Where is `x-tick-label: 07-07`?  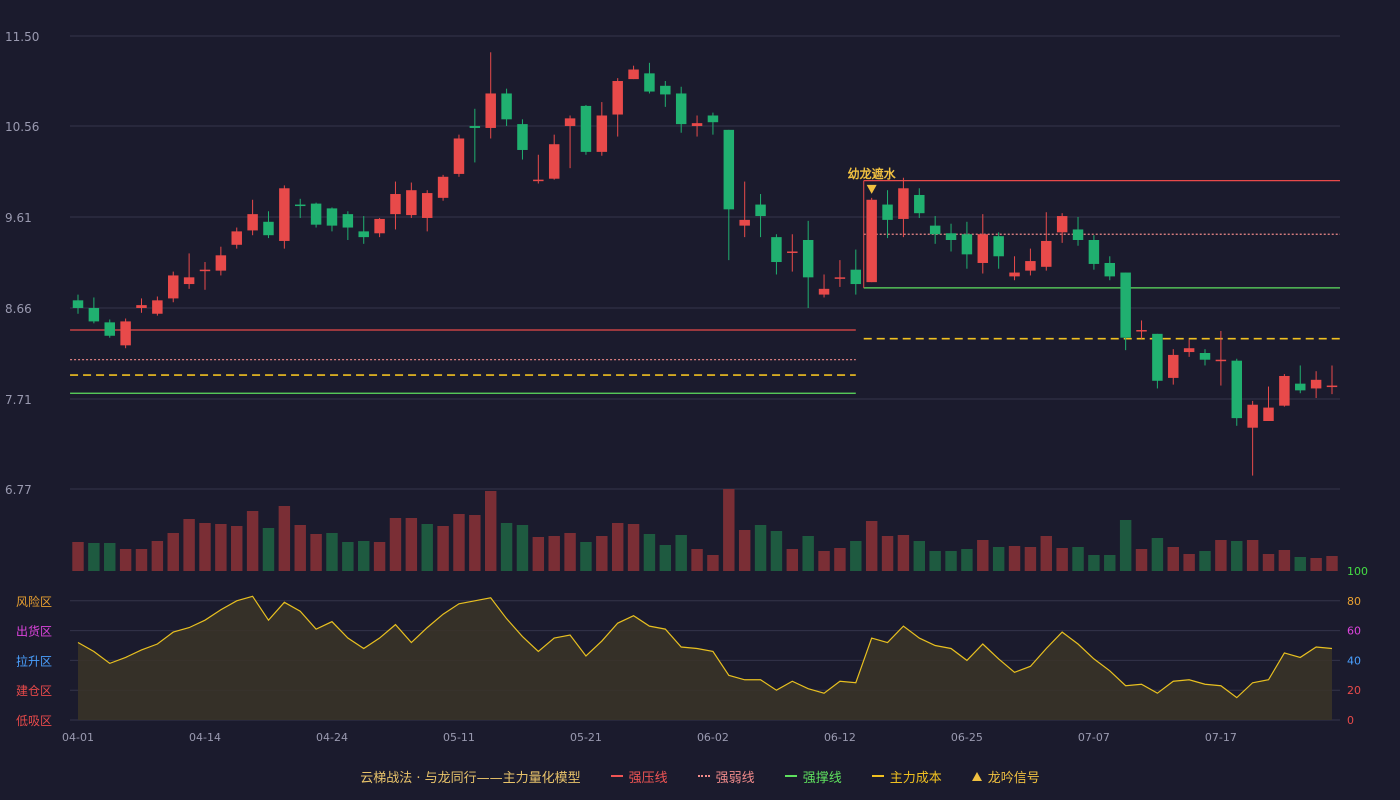
x-tick-label: 07-07 is located at coordinates (1094, 737).